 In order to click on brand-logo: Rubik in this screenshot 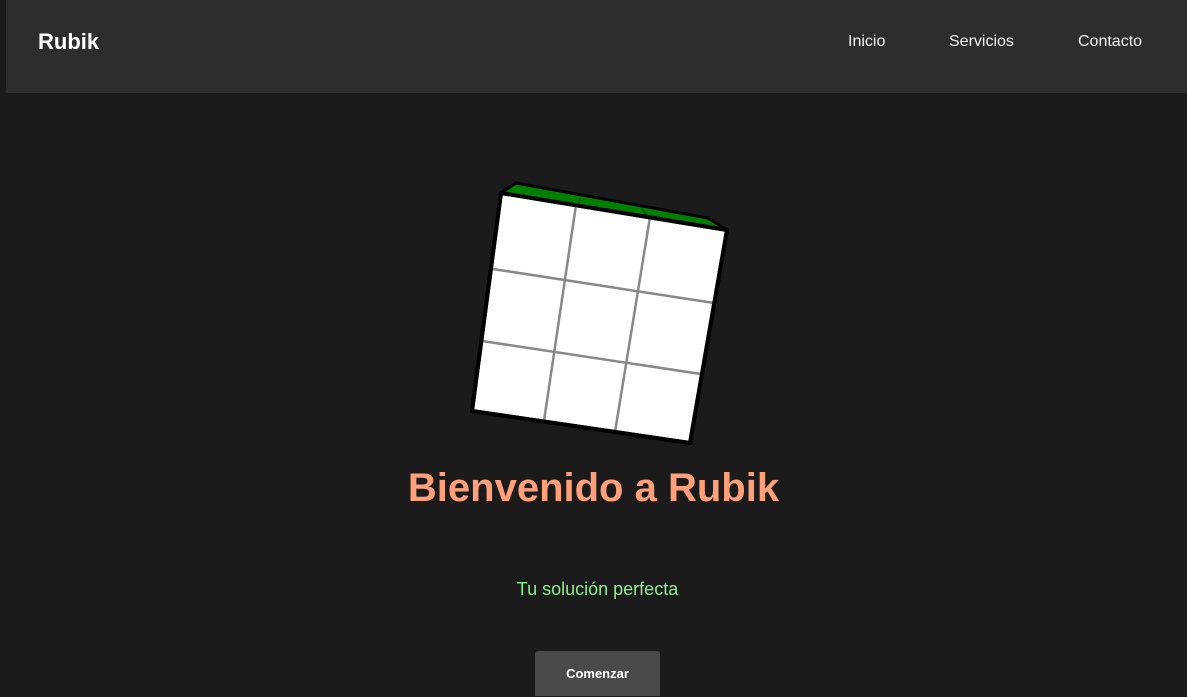, I will do `click(68, 42)`.